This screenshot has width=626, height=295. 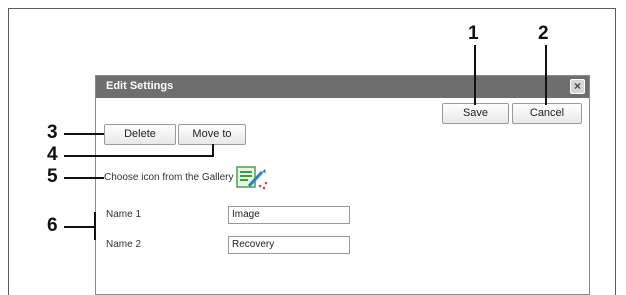 I want to click on name1-label: Name 1, so click(x=124, y=214).